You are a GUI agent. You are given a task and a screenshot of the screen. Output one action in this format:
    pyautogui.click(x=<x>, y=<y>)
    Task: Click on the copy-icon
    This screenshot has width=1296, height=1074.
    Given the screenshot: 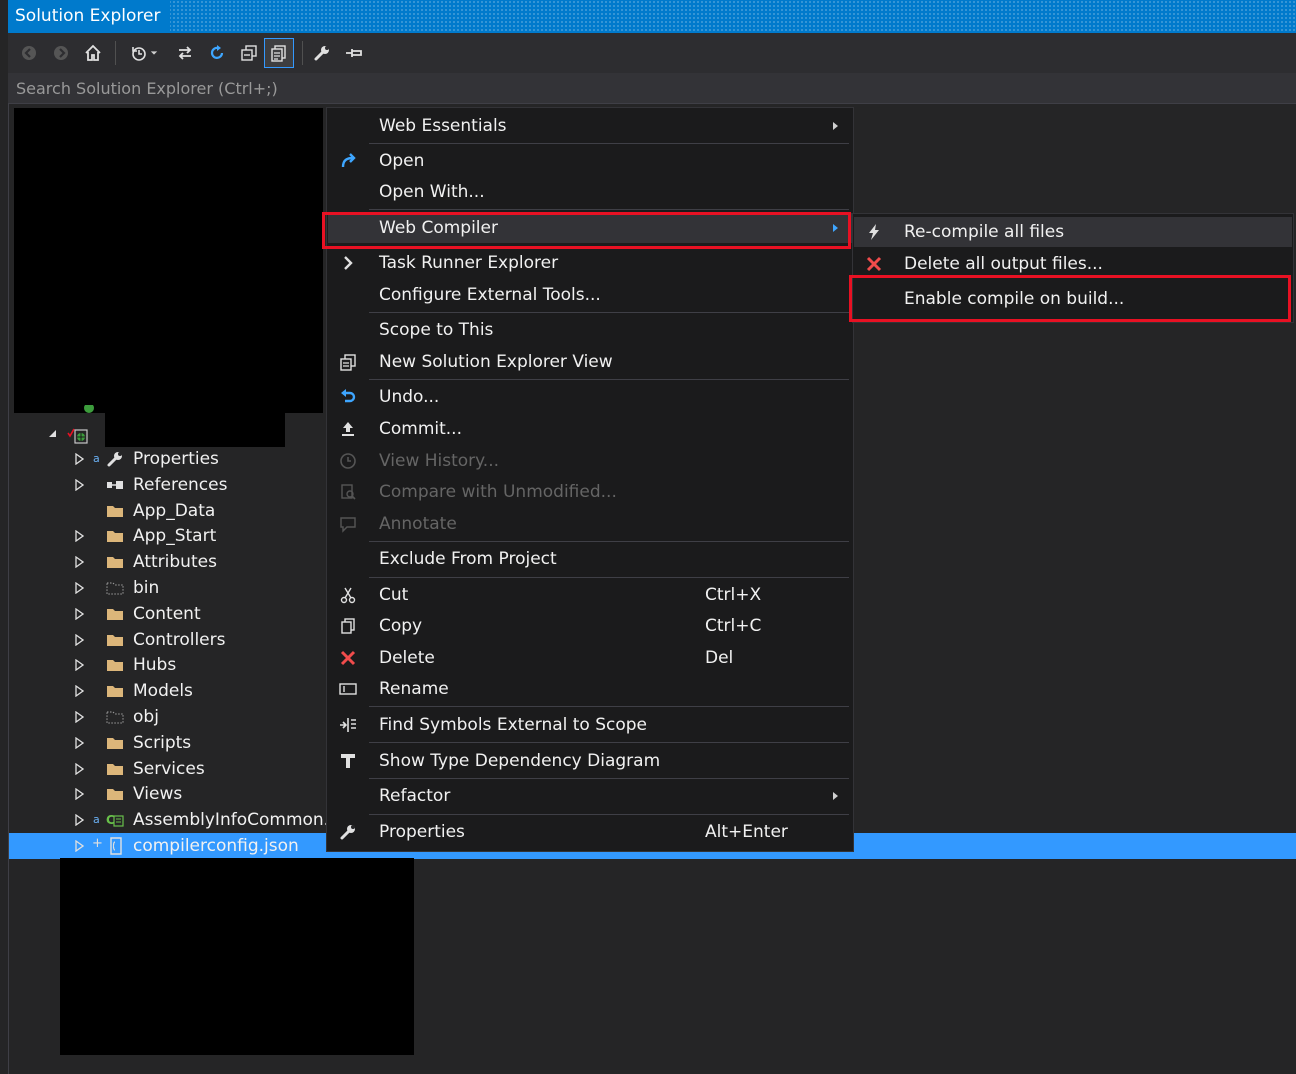 What is the action you would take?
    pyautogui.click(x=348, y=626)
    